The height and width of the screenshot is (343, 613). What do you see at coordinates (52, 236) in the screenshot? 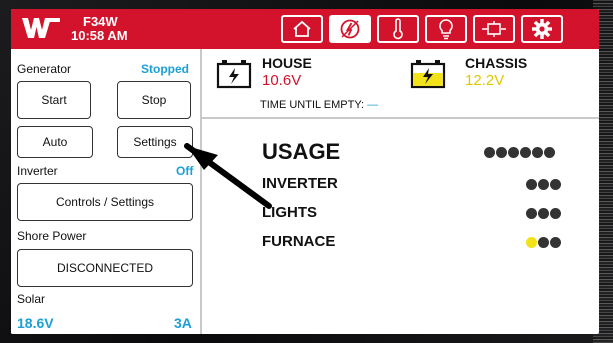
I see `shore-power-label: Shore Power` at bounding box center [52, 236].